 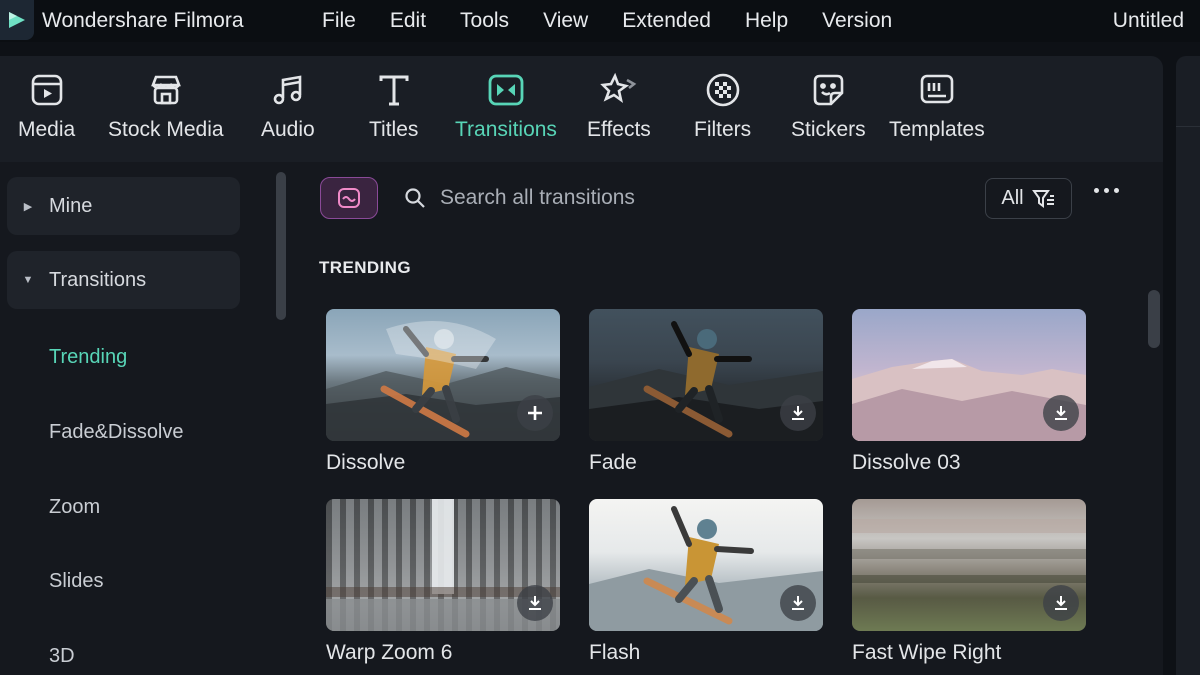 I want to click on music-note-icon, so click(x=288, y=90).